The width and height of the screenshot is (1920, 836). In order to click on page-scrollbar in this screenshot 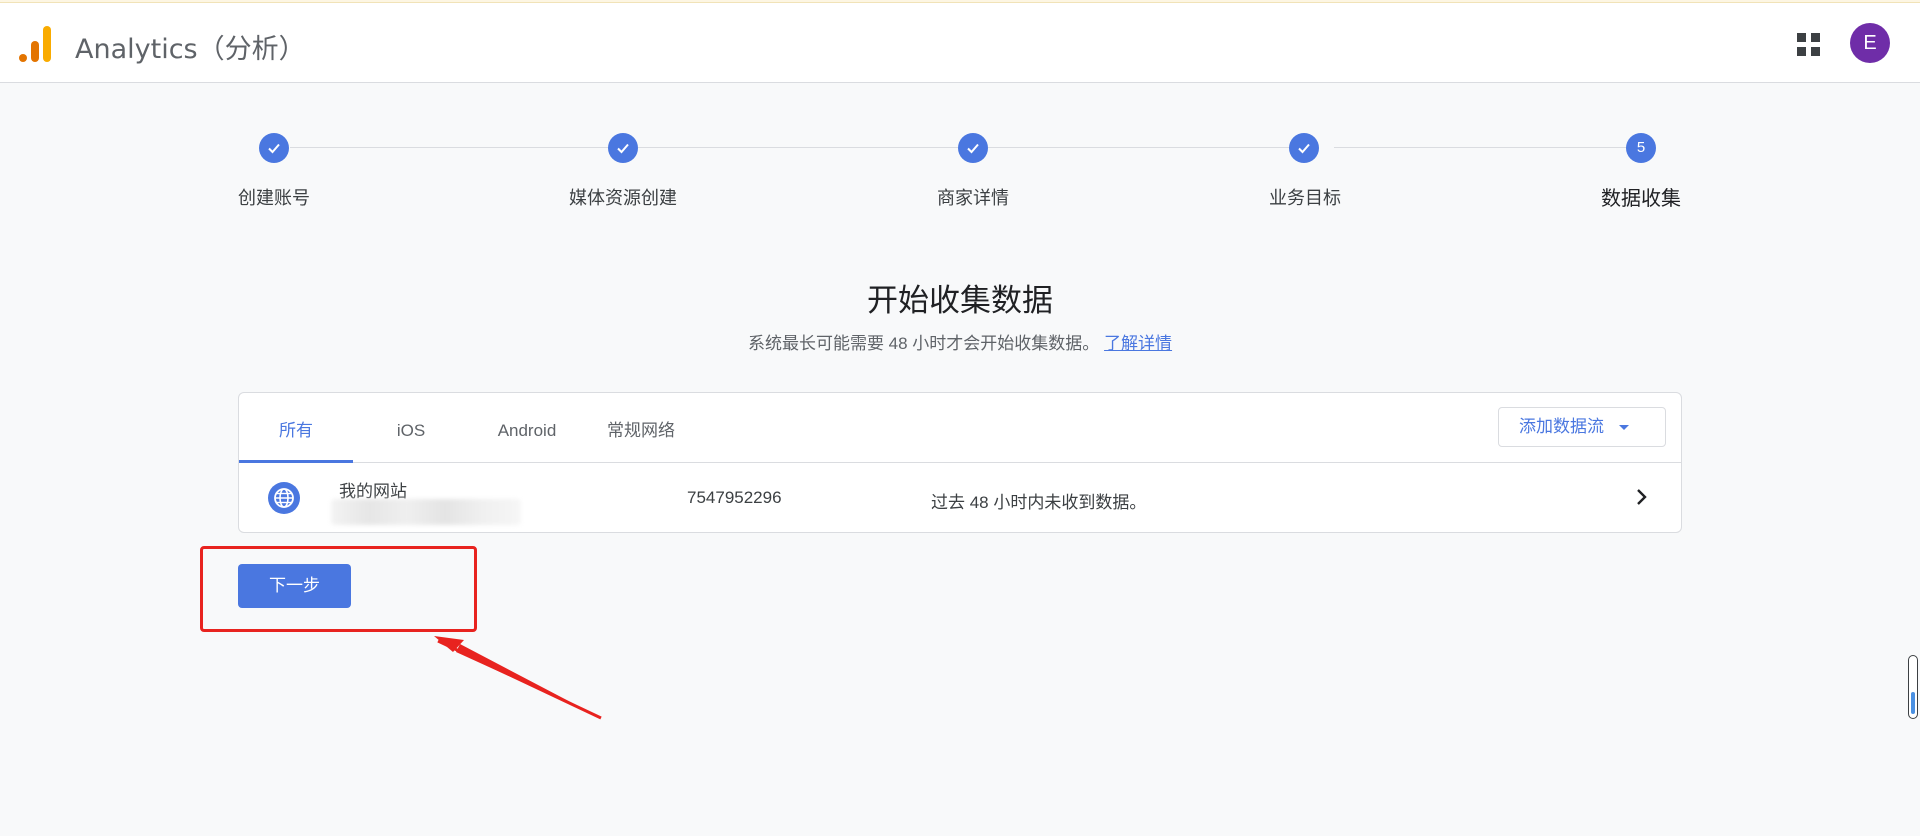, I will do `click(1913, 687)`.